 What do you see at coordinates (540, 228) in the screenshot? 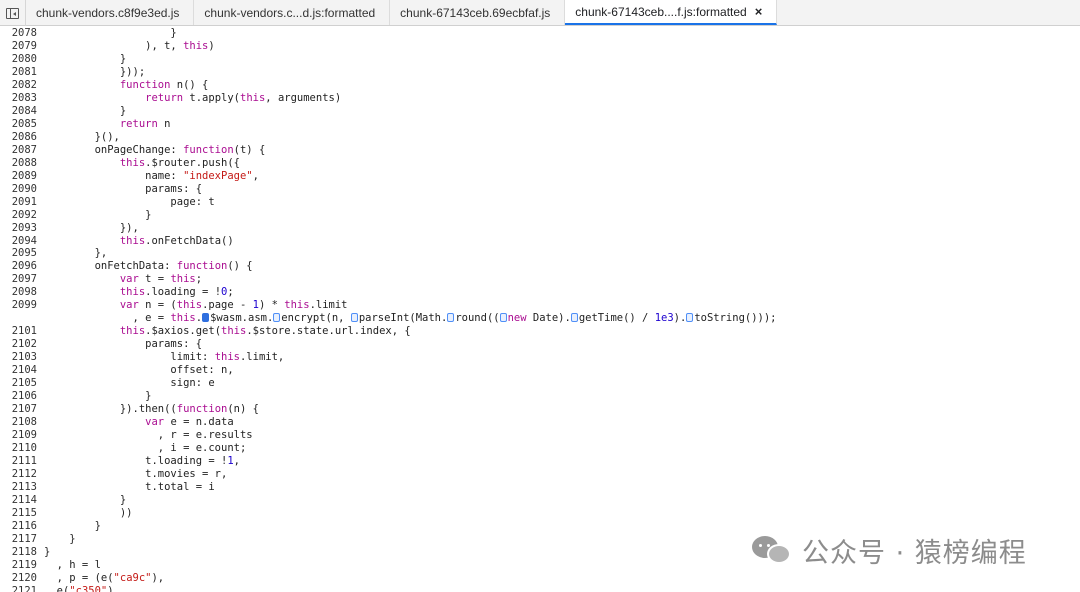
I see `code-line: 2093 }),` at bounding box center [540, 228].